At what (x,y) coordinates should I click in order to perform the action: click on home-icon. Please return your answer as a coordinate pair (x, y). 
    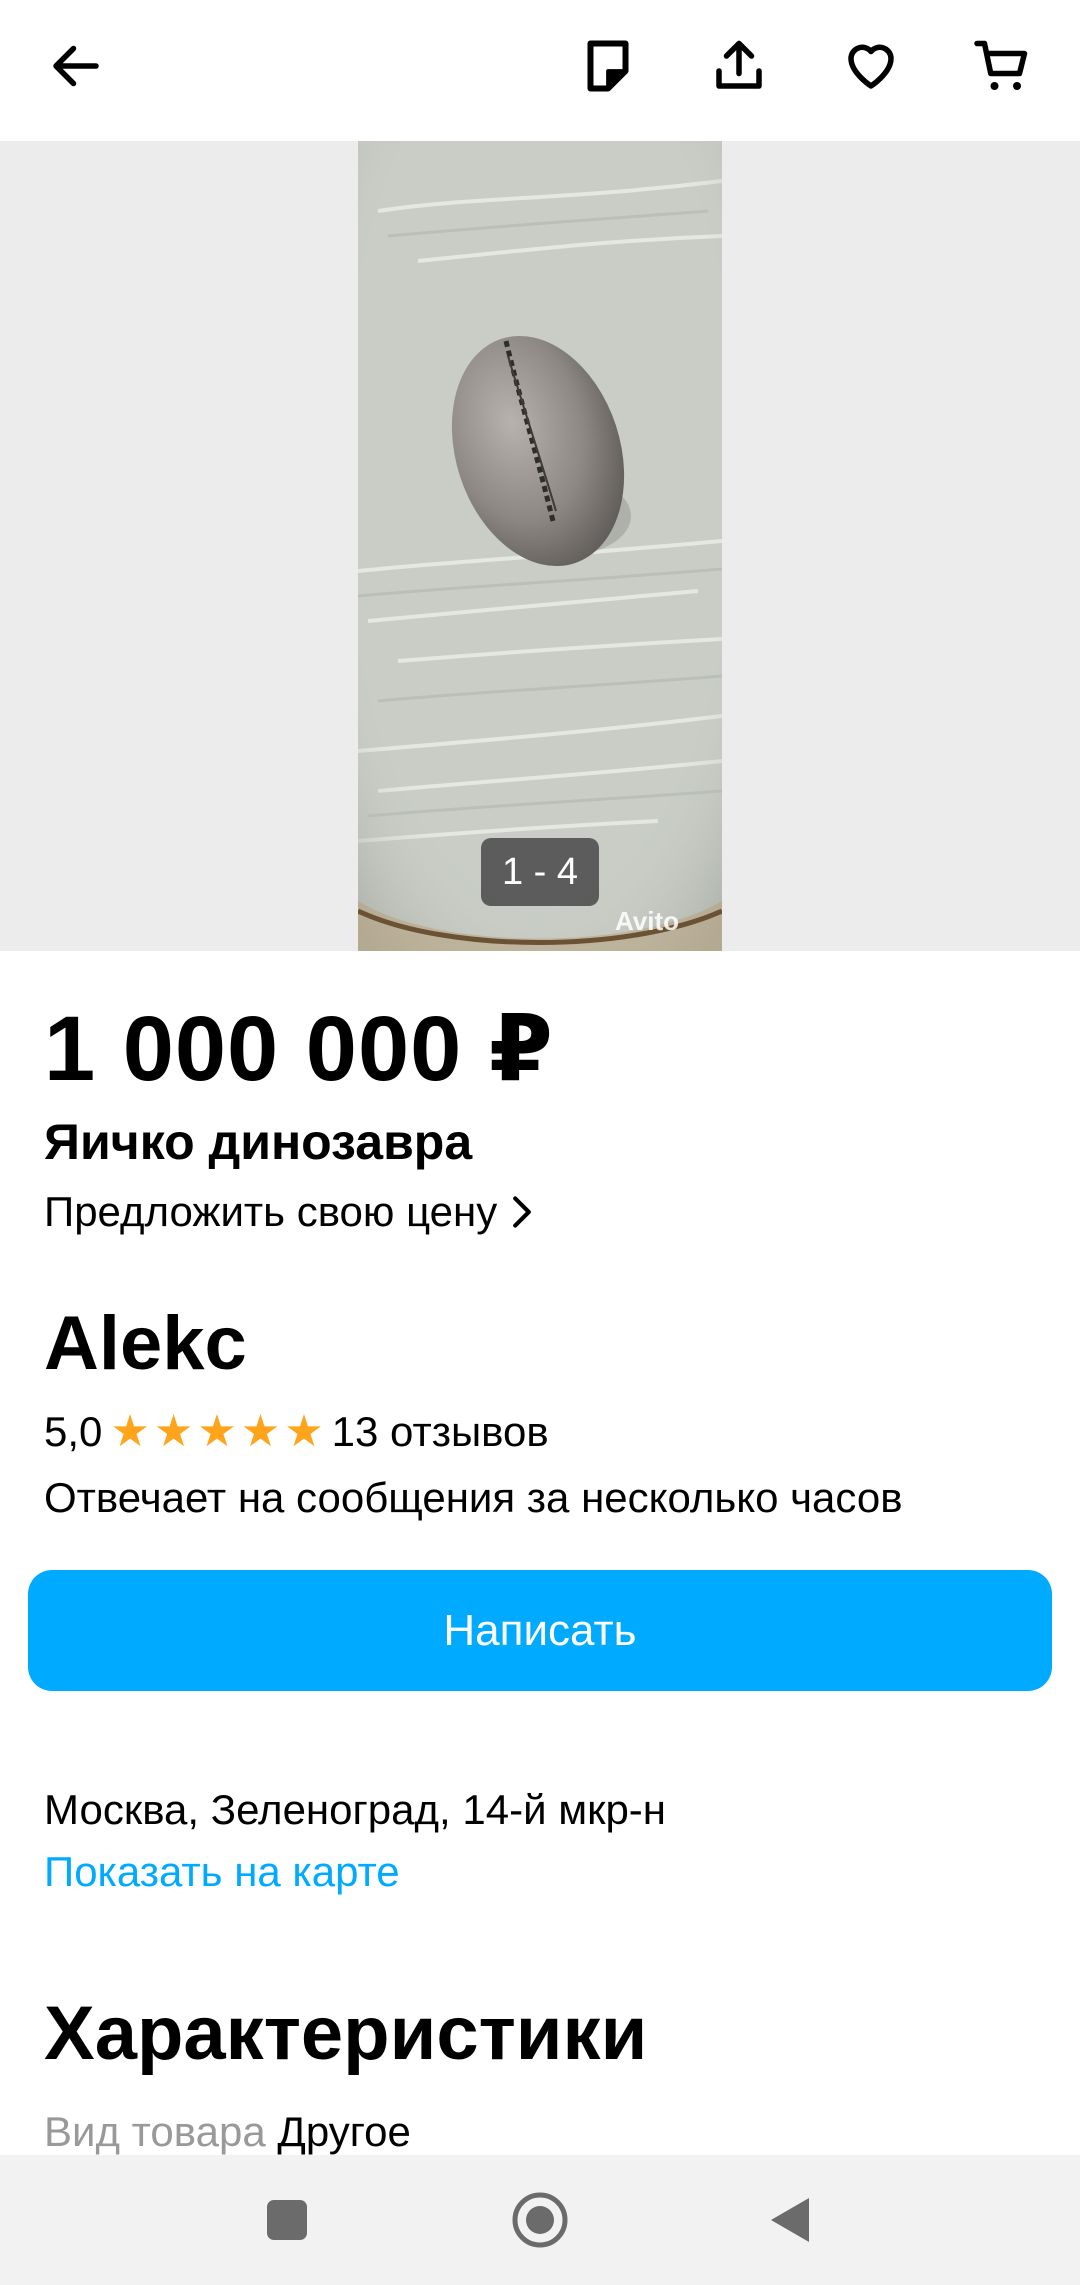
    Looking at the image, I should click on (540, 2220).